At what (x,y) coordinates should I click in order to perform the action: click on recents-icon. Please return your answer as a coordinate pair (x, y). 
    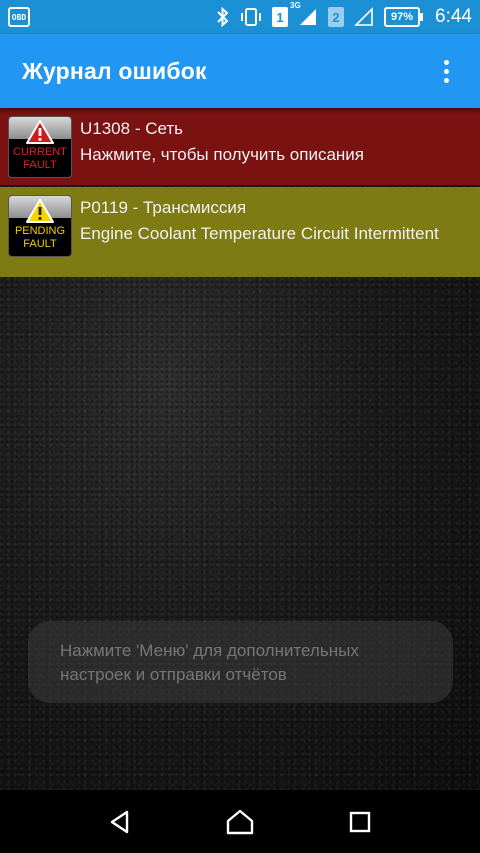
    Looking at the image, I should click on (360, 822).